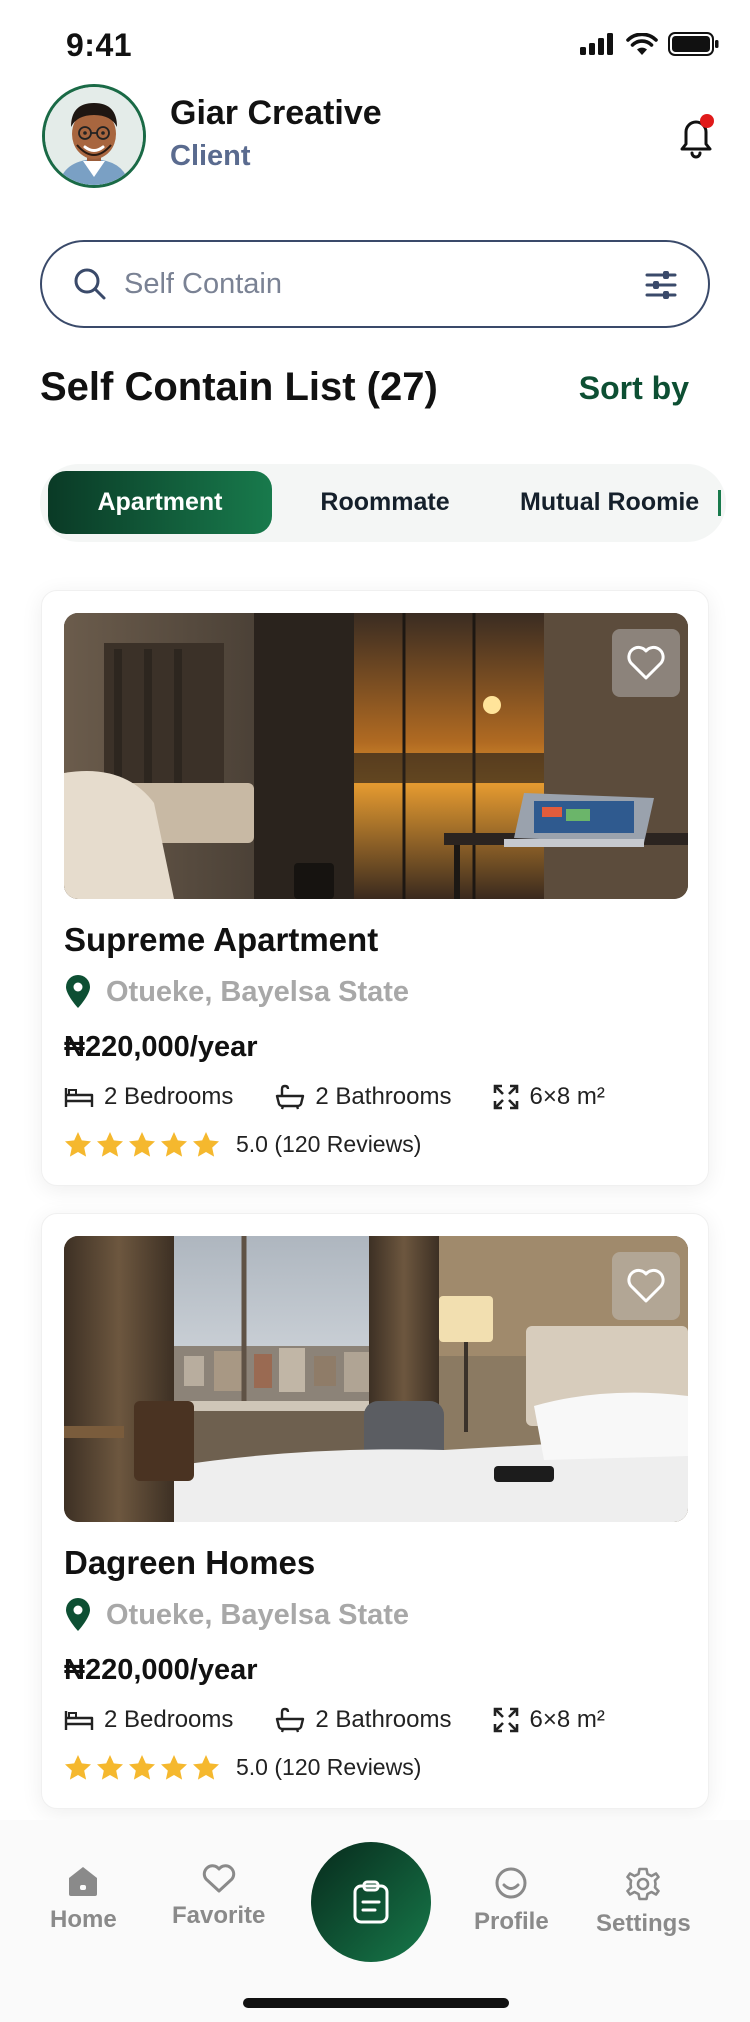 Image resolution: width=750 pixels, height=2022 pixels. What do you see at coordinates (511, 1921) in the screenshot?
I see `nav-profile-label: Profile` at bounding box center [511, 1921].